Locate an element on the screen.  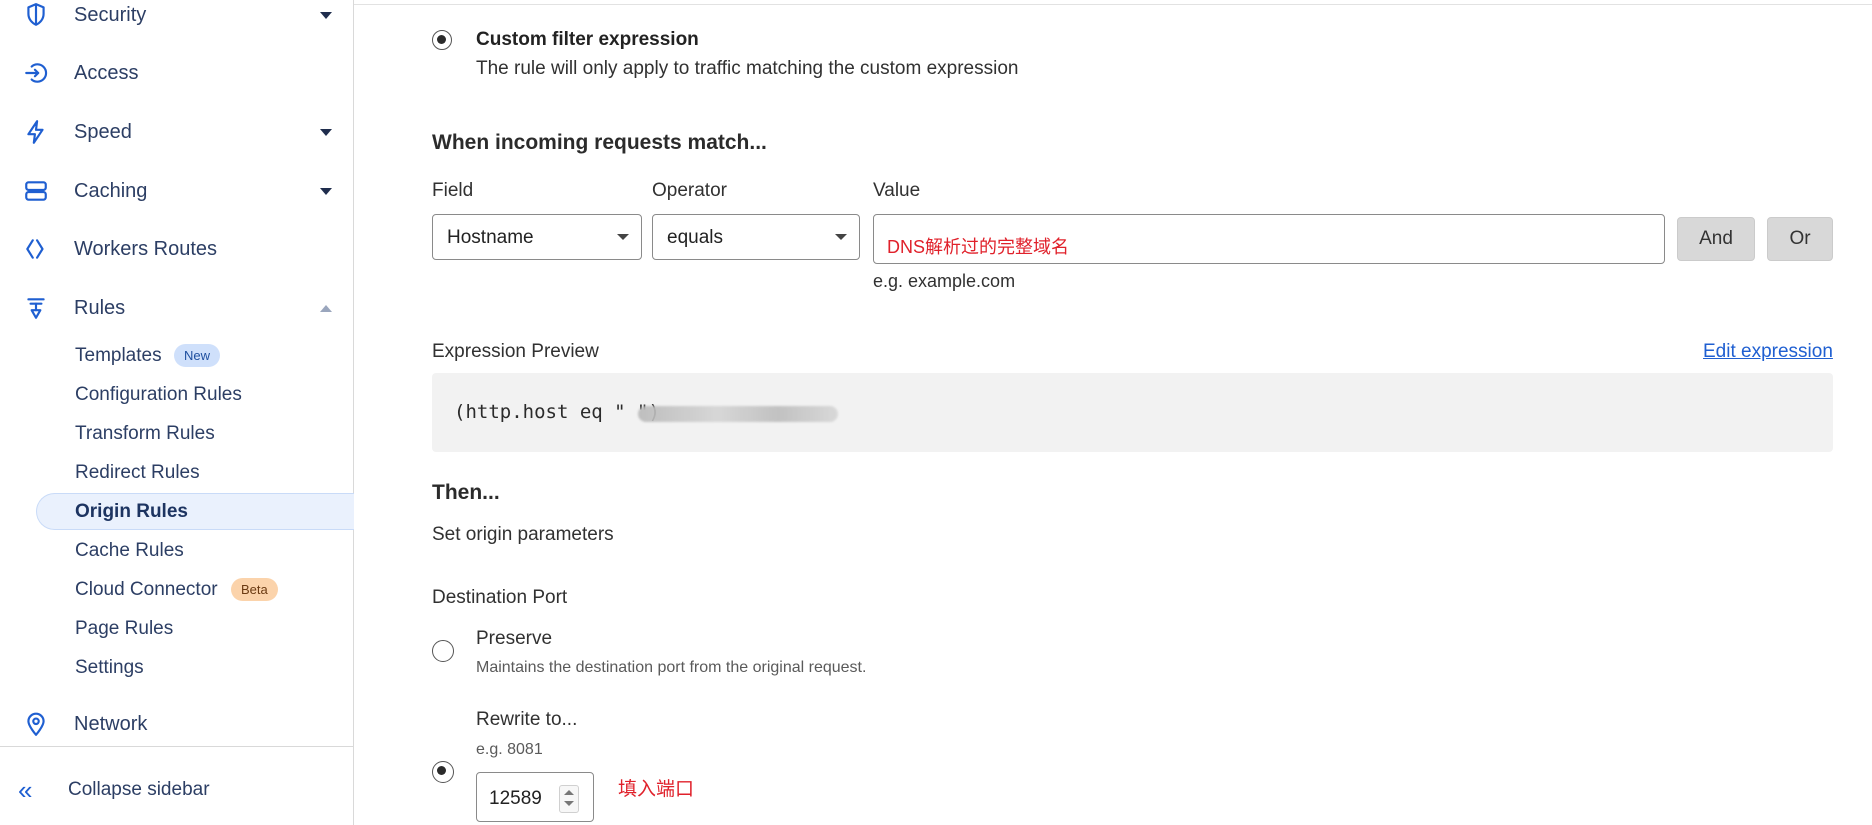
value-hint: e.g. example.com is located at coordinates (944, 281).